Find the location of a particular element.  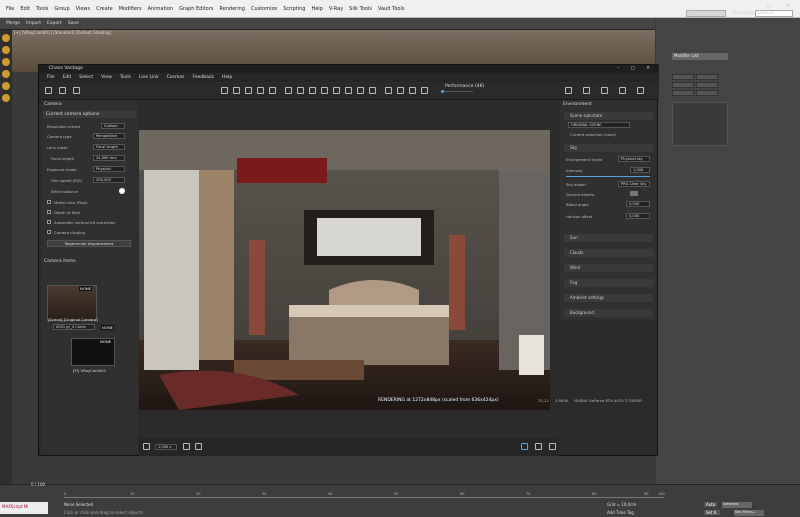

object-icon is located at coordinates (288, 90).